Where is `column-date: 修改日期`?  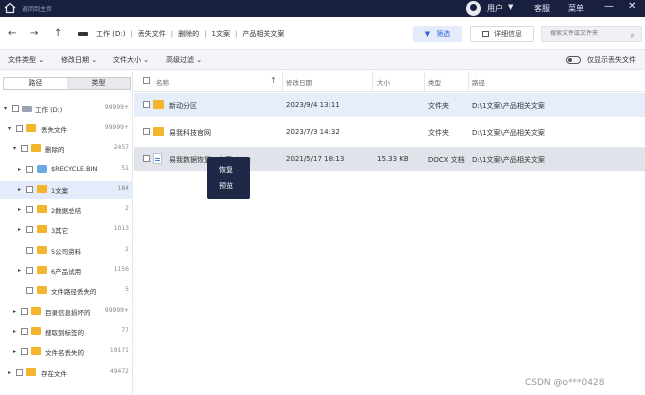 column-date: 修改日期 is located at coordinates (299, 82).